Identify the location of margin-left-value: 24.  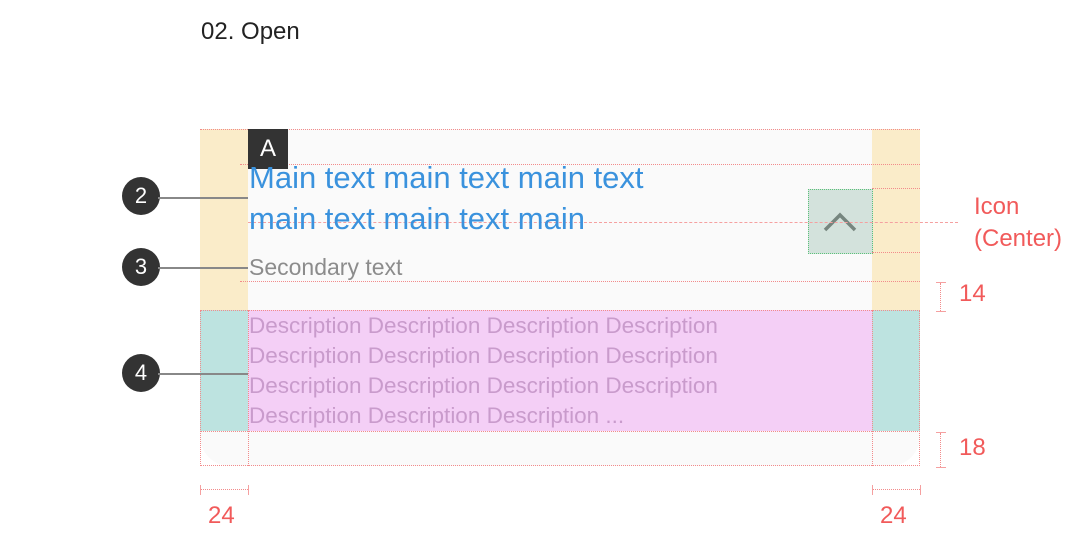
(221, 515).